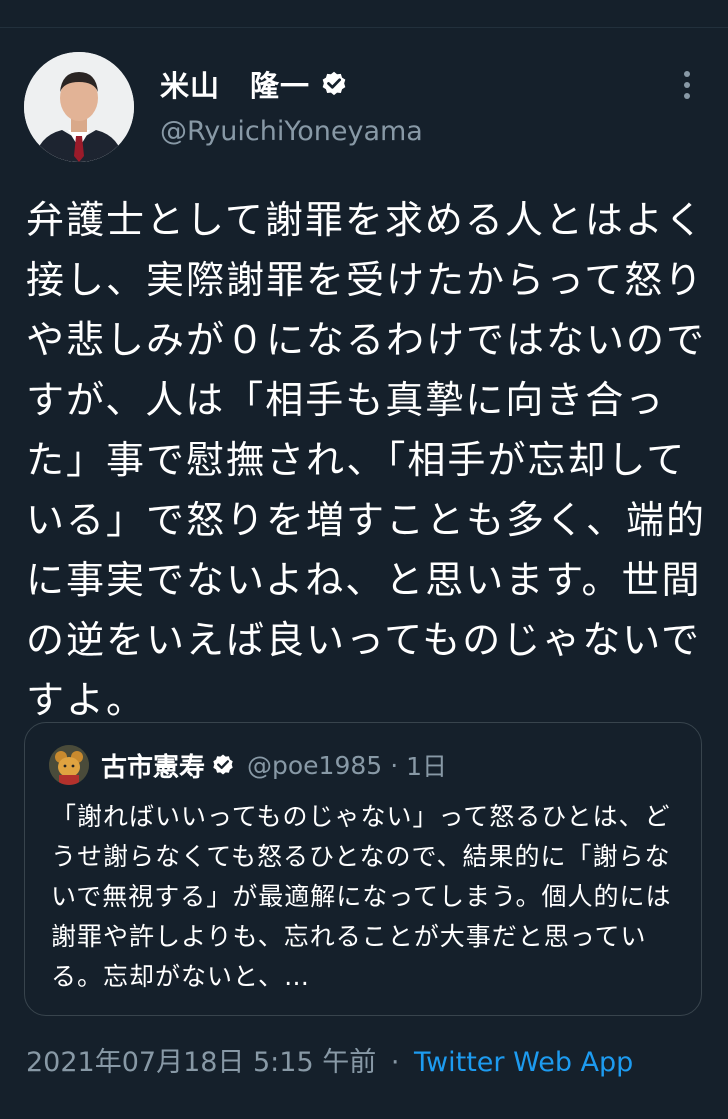  I want to click on tweet-source-link: Twitter Web App, so click(523, 1062).